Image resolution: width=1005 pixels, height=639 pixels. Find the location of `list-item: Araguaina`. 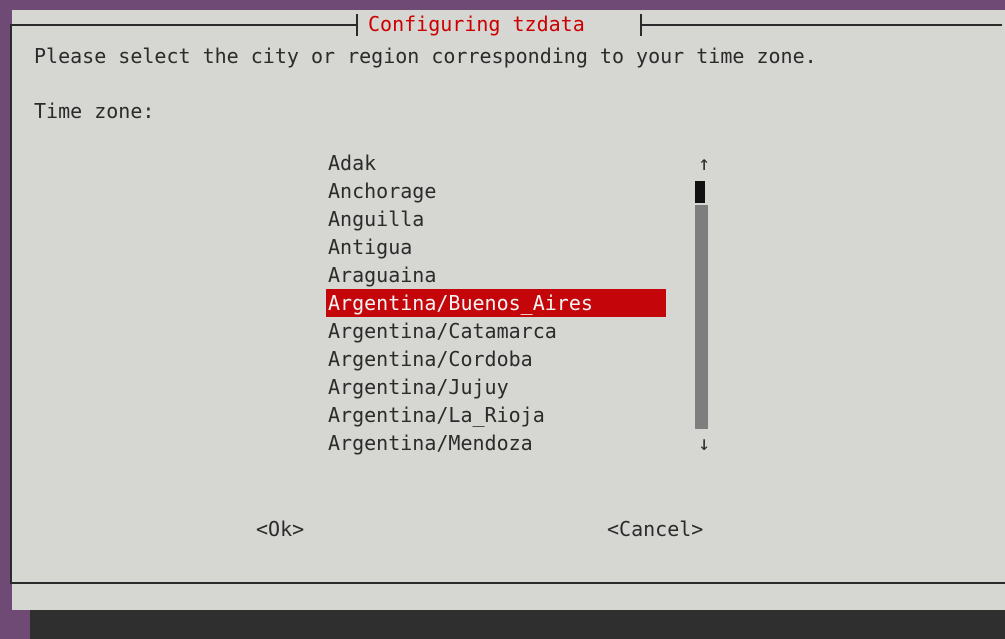

list-item: Araguaina is located at coordinates (496, 275).